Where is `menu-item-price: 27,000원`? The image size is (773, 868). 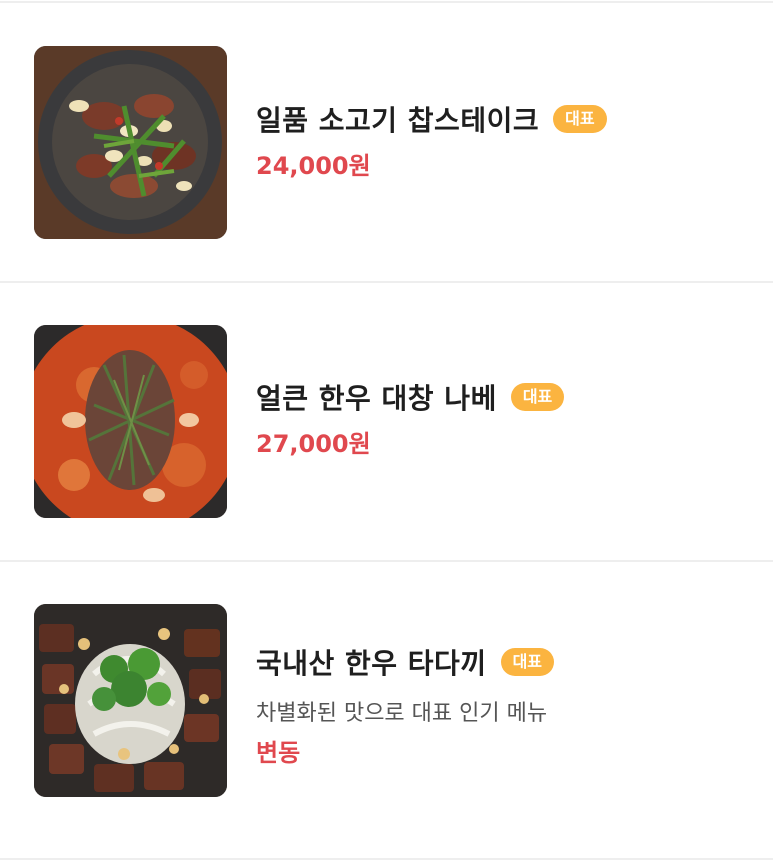 menu-item-price: 27,000원 is located at coordinates (313, 444).